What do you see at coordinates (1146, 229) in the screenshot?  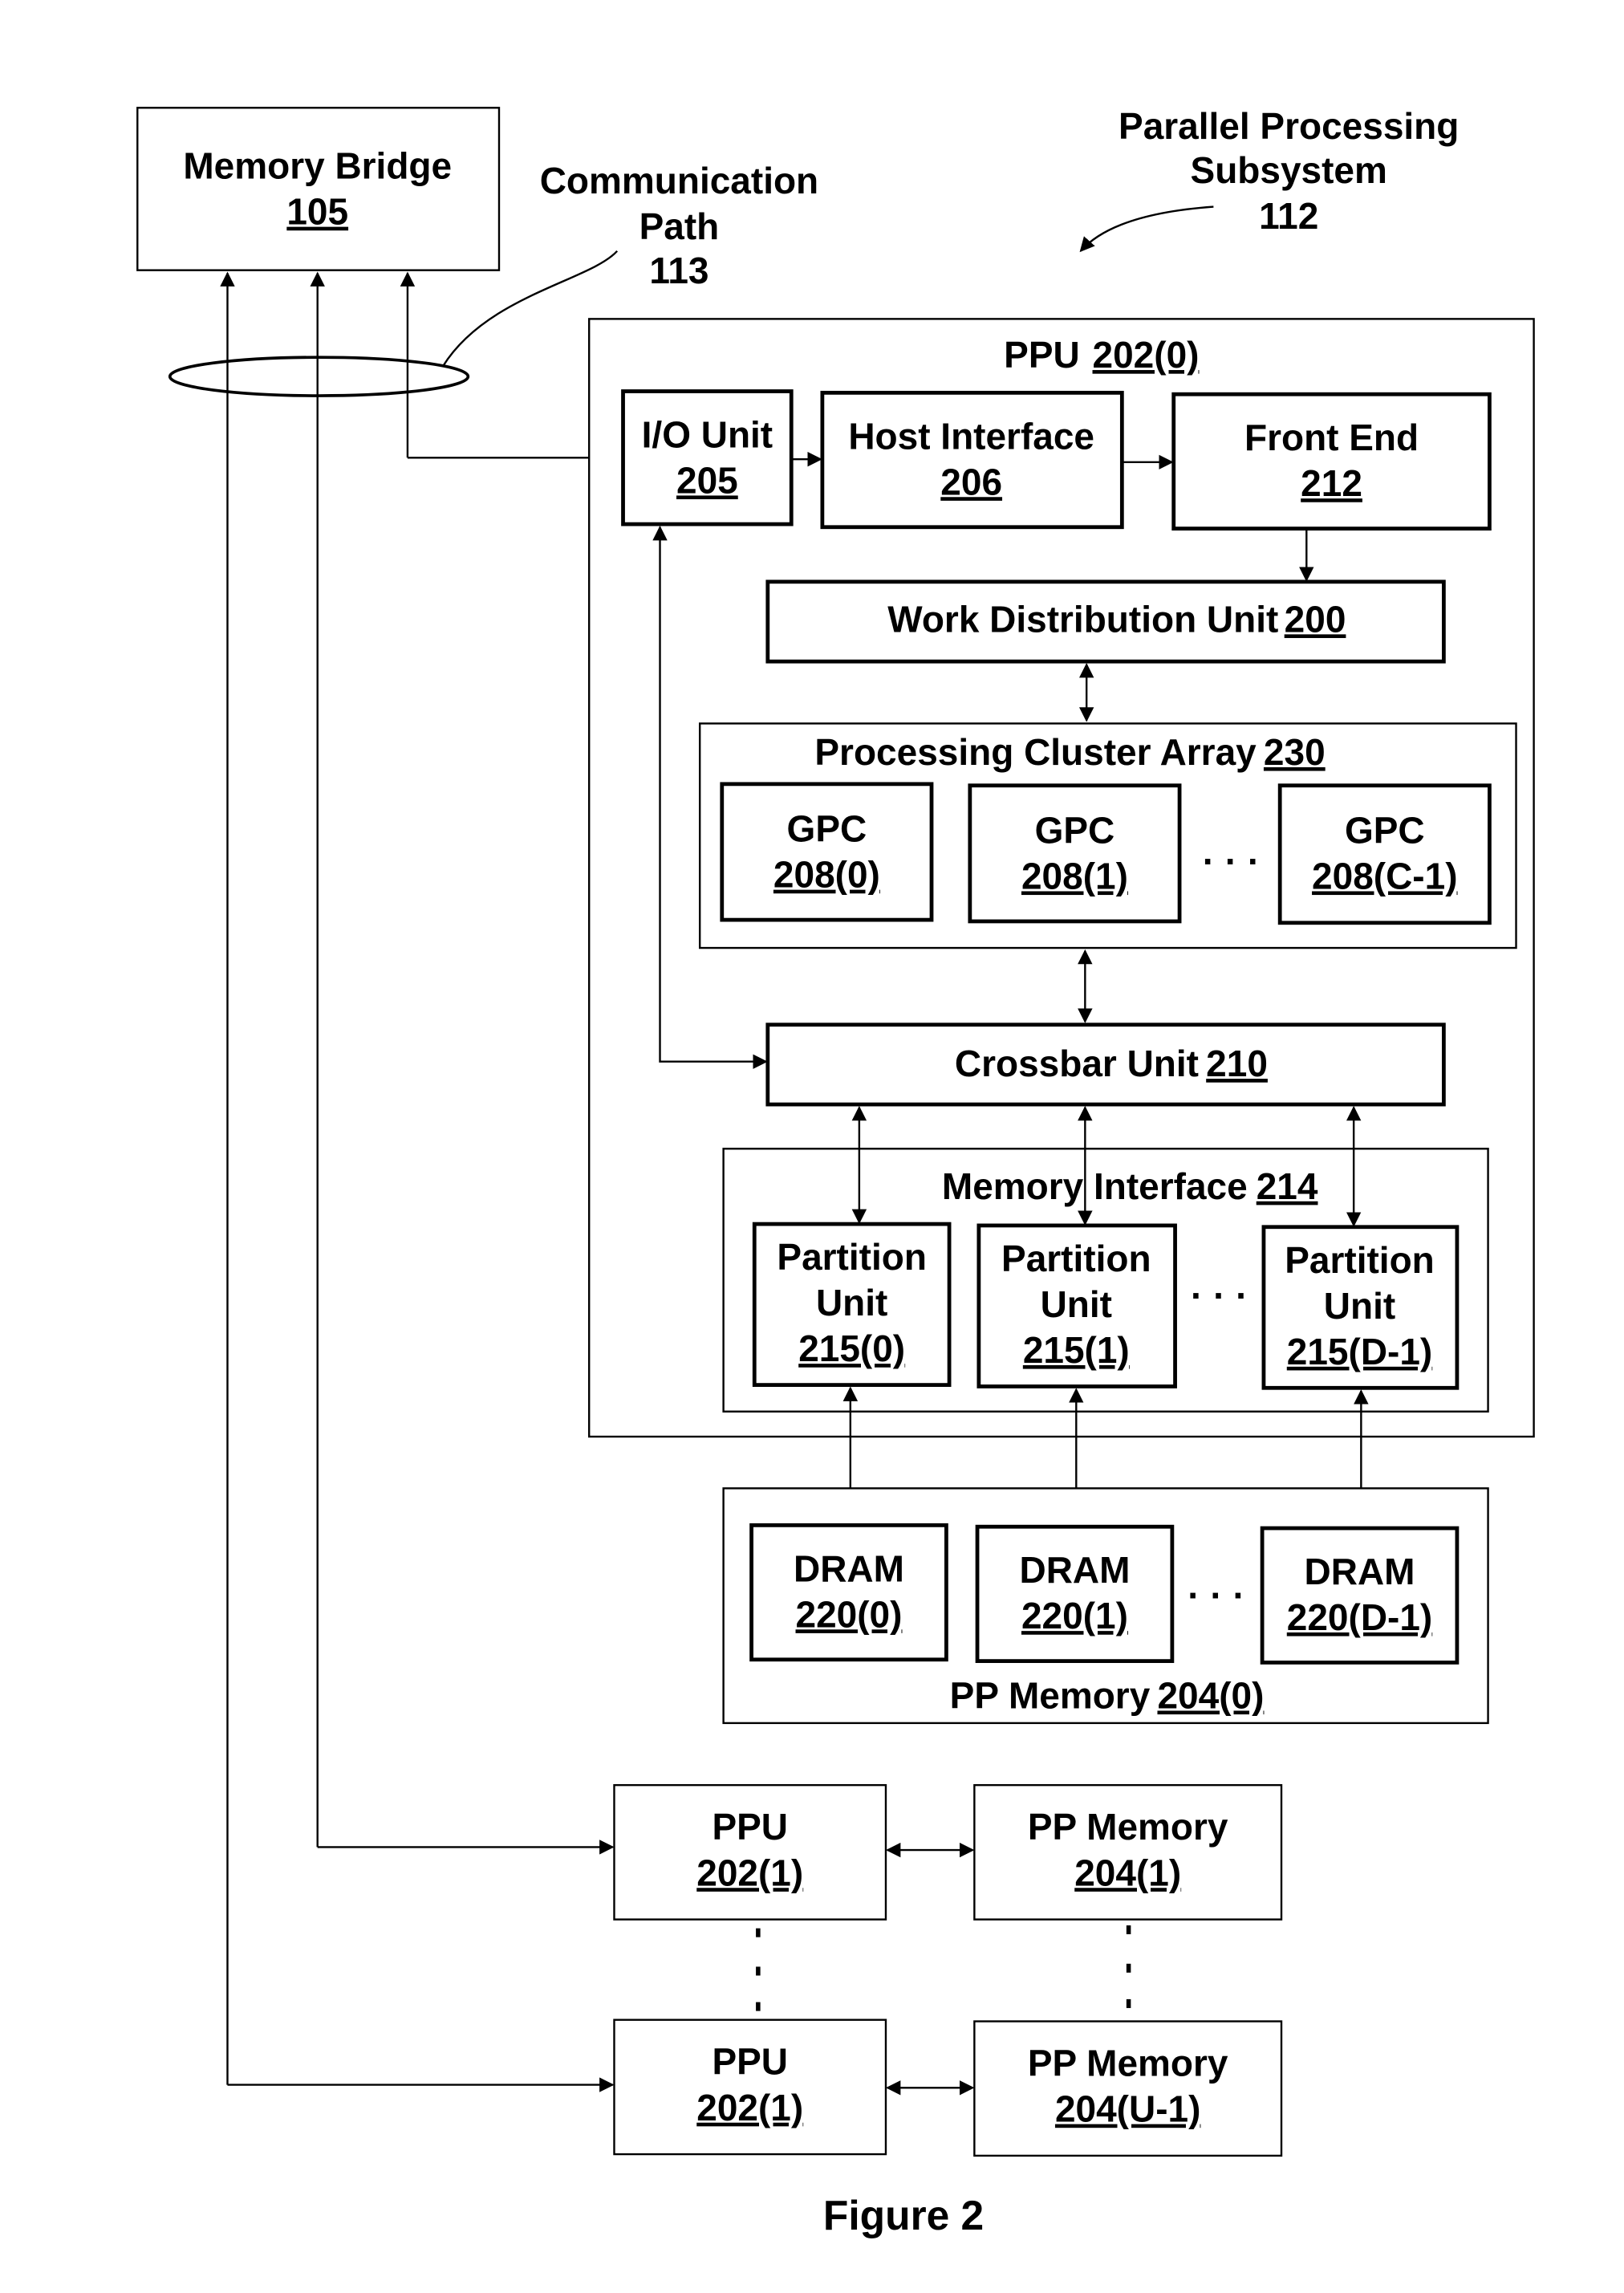 I see `pps-curved-arrow` at bounding box center [1146, 229].